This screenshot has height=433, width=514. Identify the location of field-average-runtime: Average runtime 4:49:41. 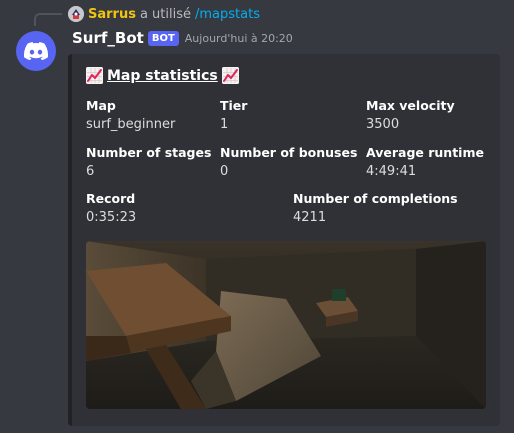
(425, 162).